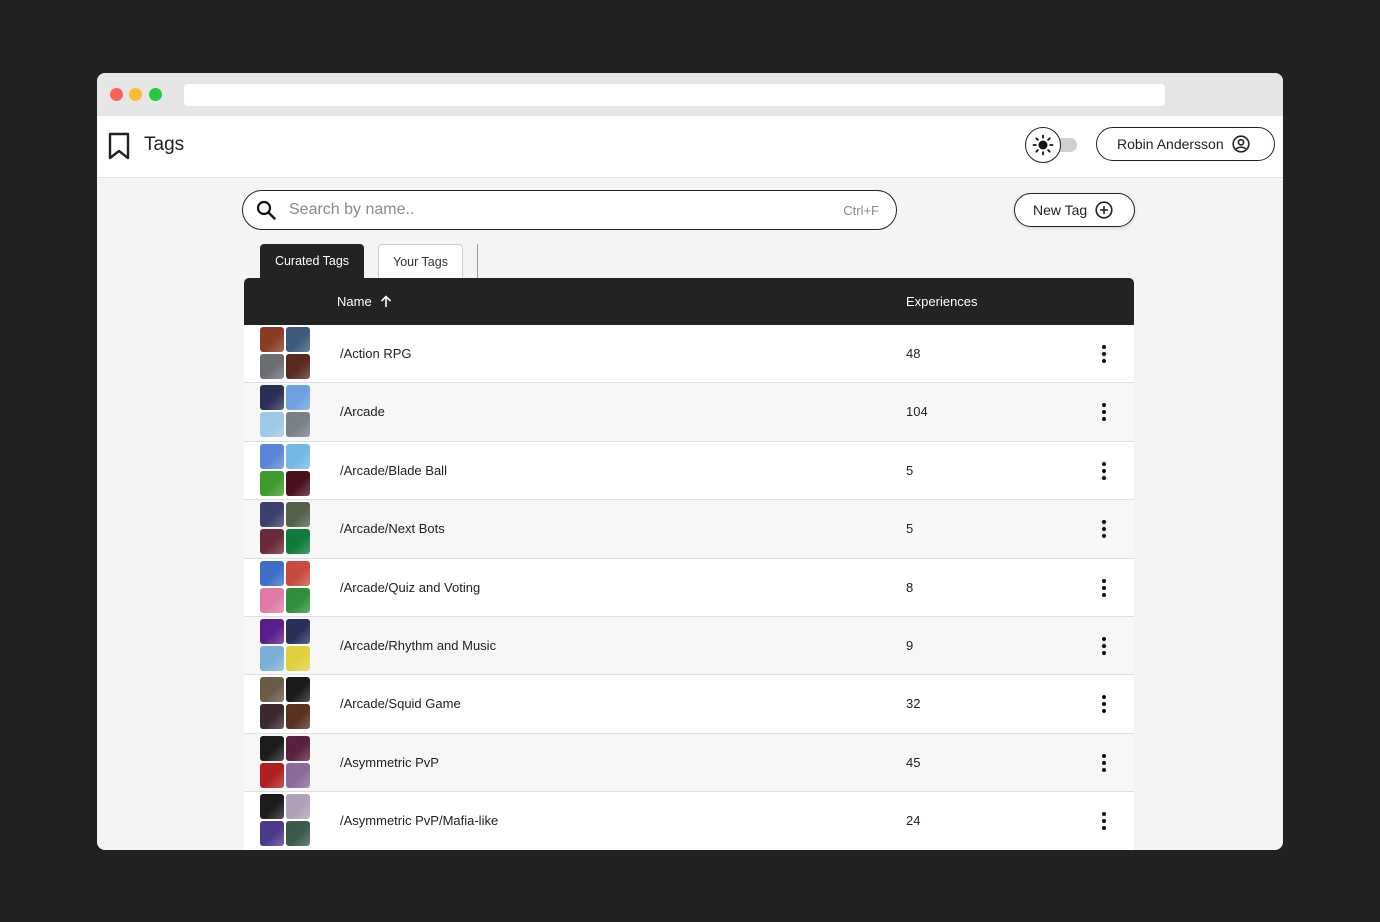 The width and height of the screenshot is (1380, 922). What do you see at coordinates (917, 412) in the screenshot?
I see `experience-count: 104` at bounding box center [917, 412].